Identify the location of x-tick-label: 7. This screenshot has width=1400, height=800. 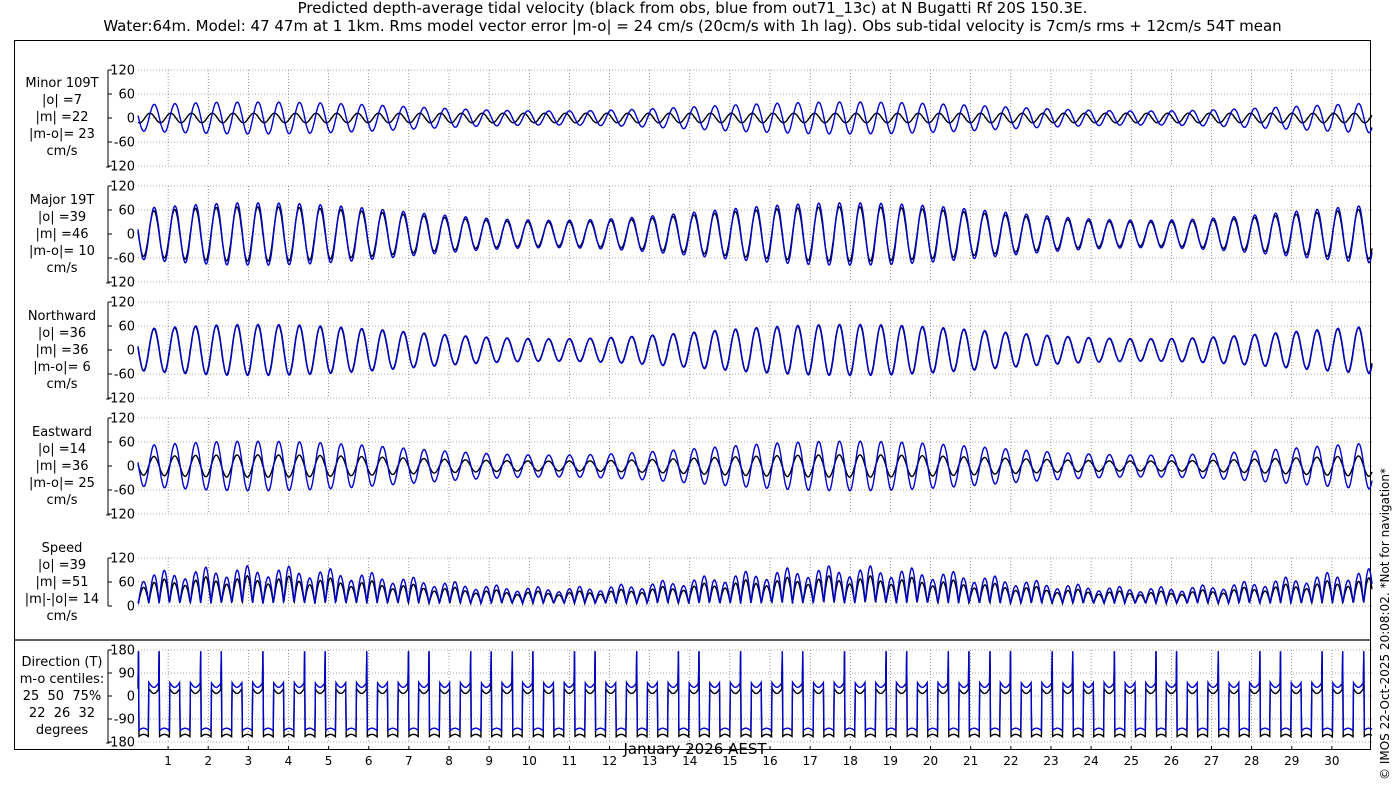
(409, 761).